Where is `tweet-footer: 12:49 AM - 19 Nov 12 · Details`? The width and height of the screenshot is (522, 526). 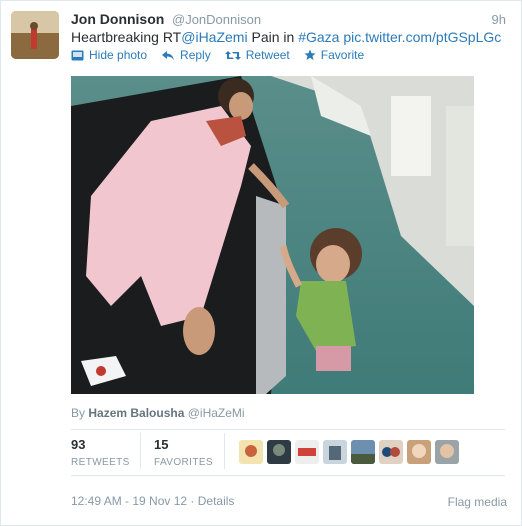
tweet-footer: 12:49 AM - 19 Nov 12 · Details is located at coordinates (152, 501).